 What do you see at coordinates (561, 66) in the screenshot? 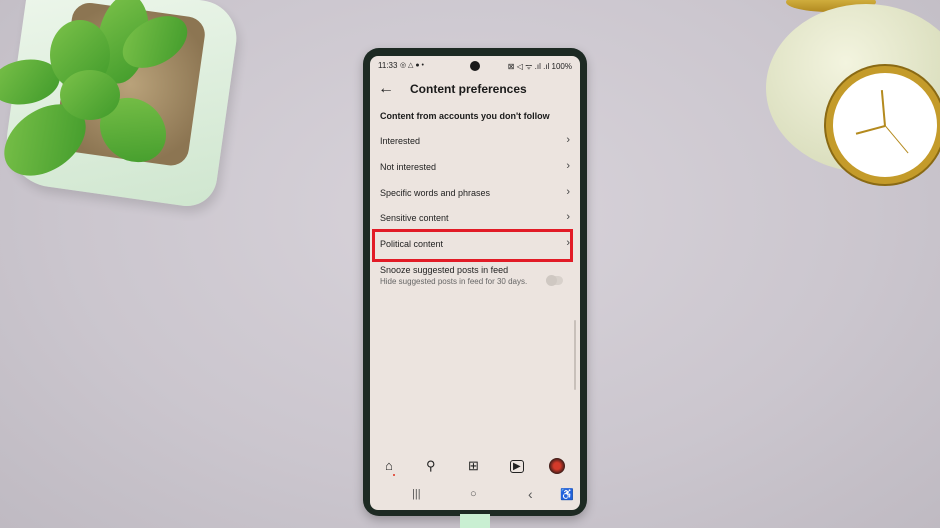
I see `battery-level: 100%` at bounding box center [561, 66].